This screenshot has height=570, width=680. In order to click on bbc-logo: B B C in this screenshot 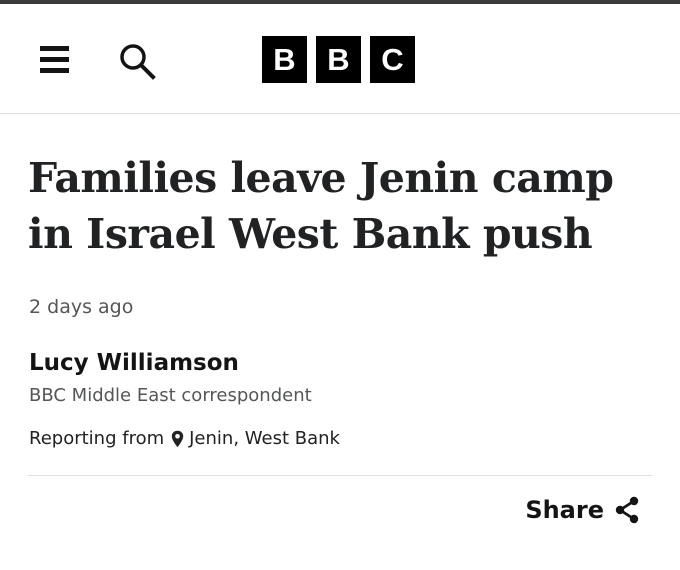, I will do `click(338, 59)`.